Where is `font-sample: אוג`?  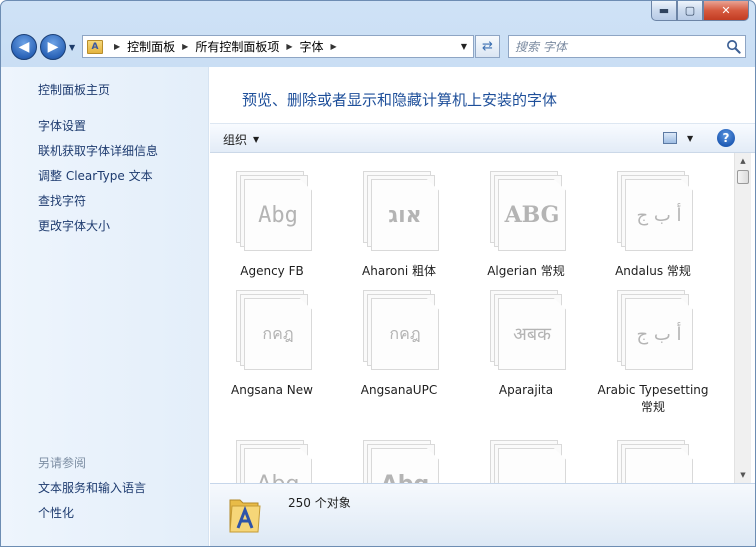
font-sample: אוג is located at coordinates (405, 215).